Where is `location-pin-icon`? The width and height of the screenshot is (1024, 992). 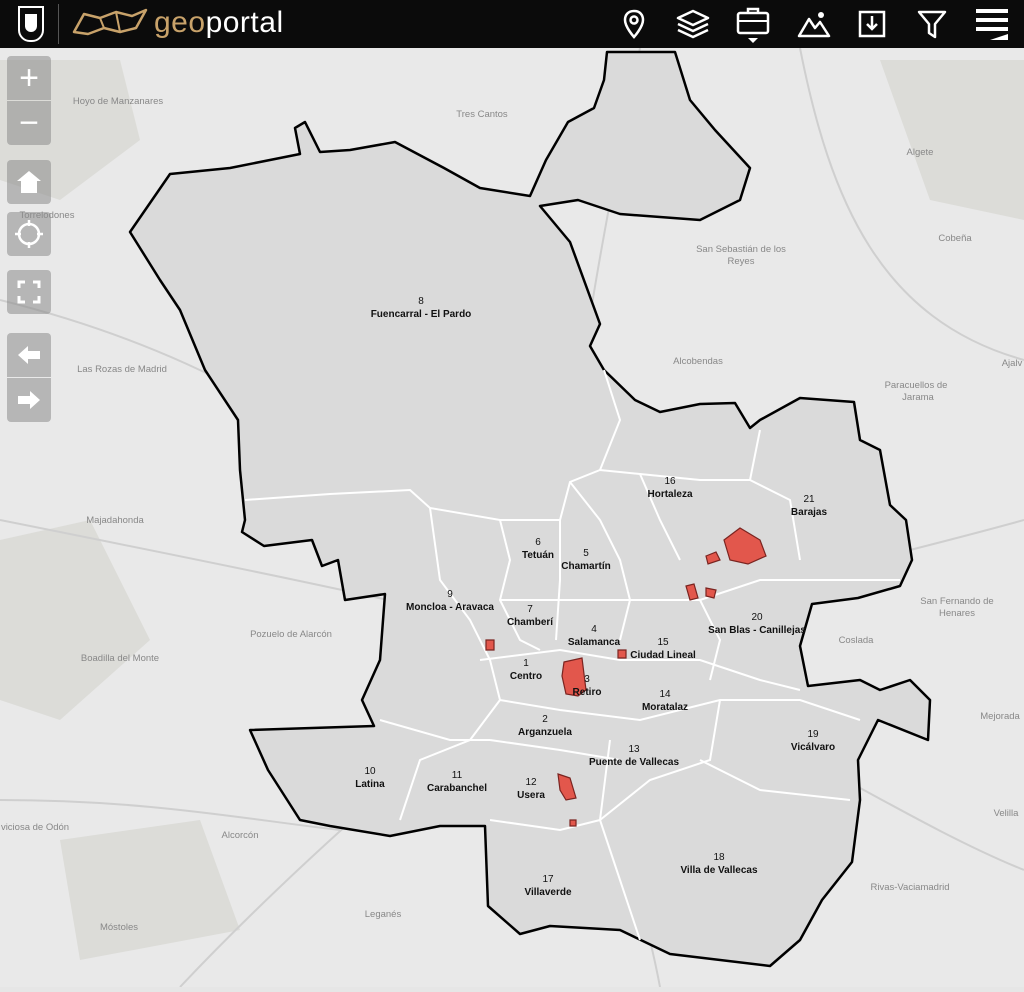 location-pin-icon is located at coordinates (634, 24).